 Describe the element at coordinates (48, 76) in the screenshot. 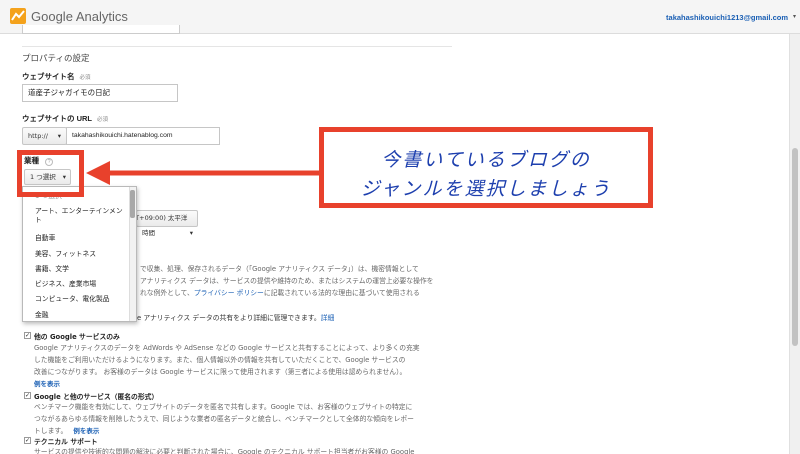

I see `website-name-label-text: ウェブサイト名` at that location.